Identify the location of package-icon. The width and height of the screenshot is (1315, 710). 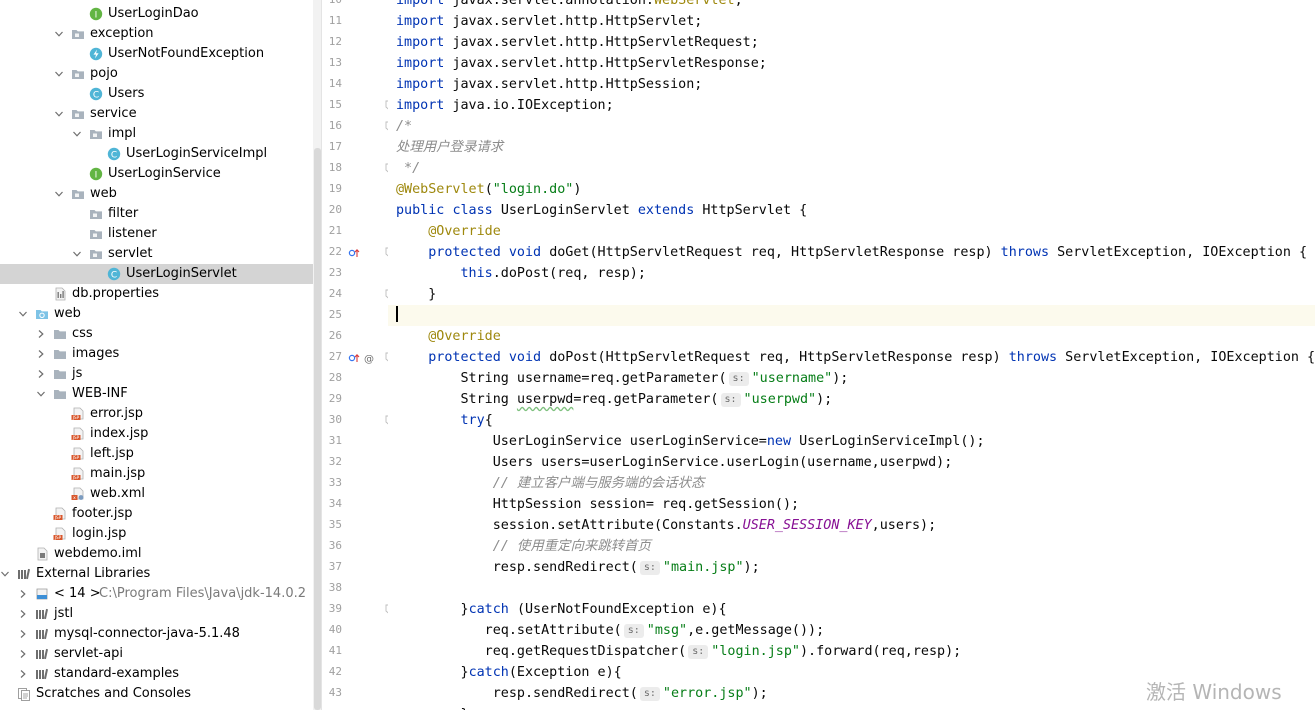
(78, 34).